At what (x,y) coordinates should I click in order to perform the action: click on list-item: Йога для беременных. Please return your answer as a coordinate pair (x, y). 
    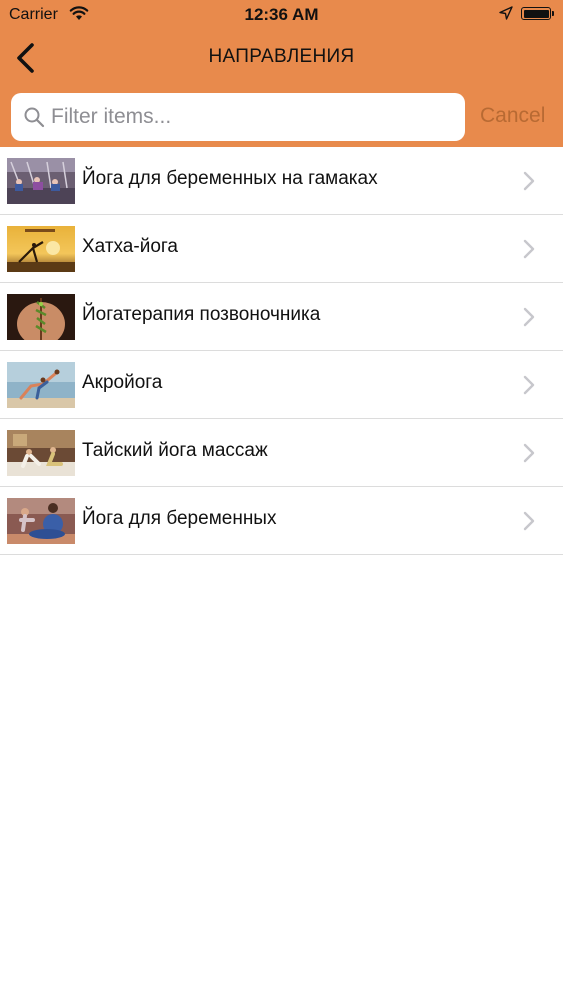
    Looking at the image, I should click on (281, 521).